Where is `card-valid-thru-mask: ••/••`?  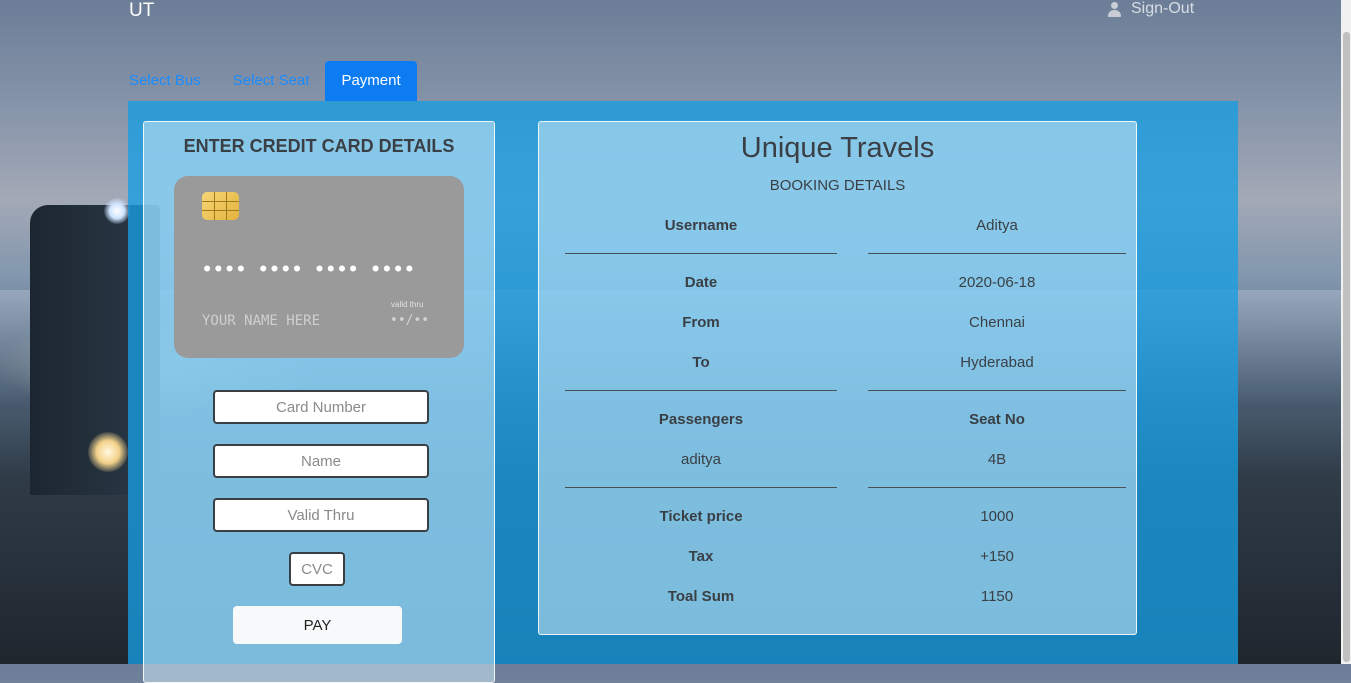
card-valid-thru-mask: ••/•• is located at coordinates (410, 320).